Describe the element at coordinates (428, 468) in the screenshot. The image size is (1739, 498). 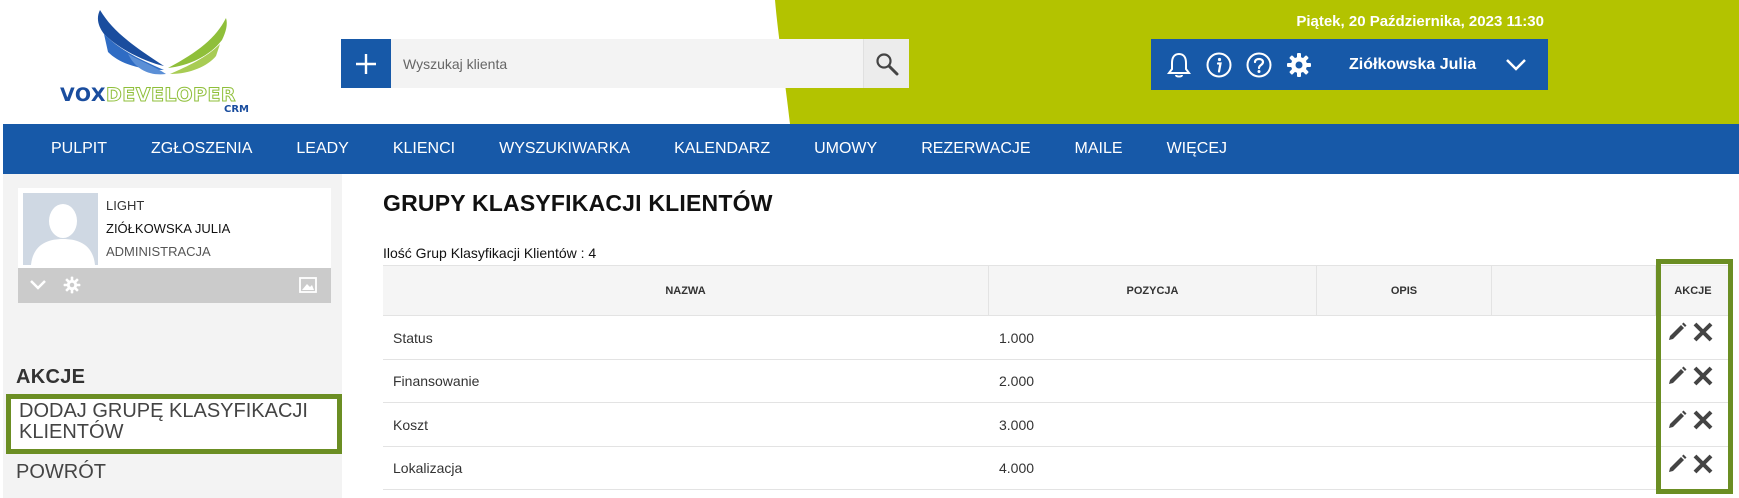
I see `row-name: Lokalizacja` at that location.